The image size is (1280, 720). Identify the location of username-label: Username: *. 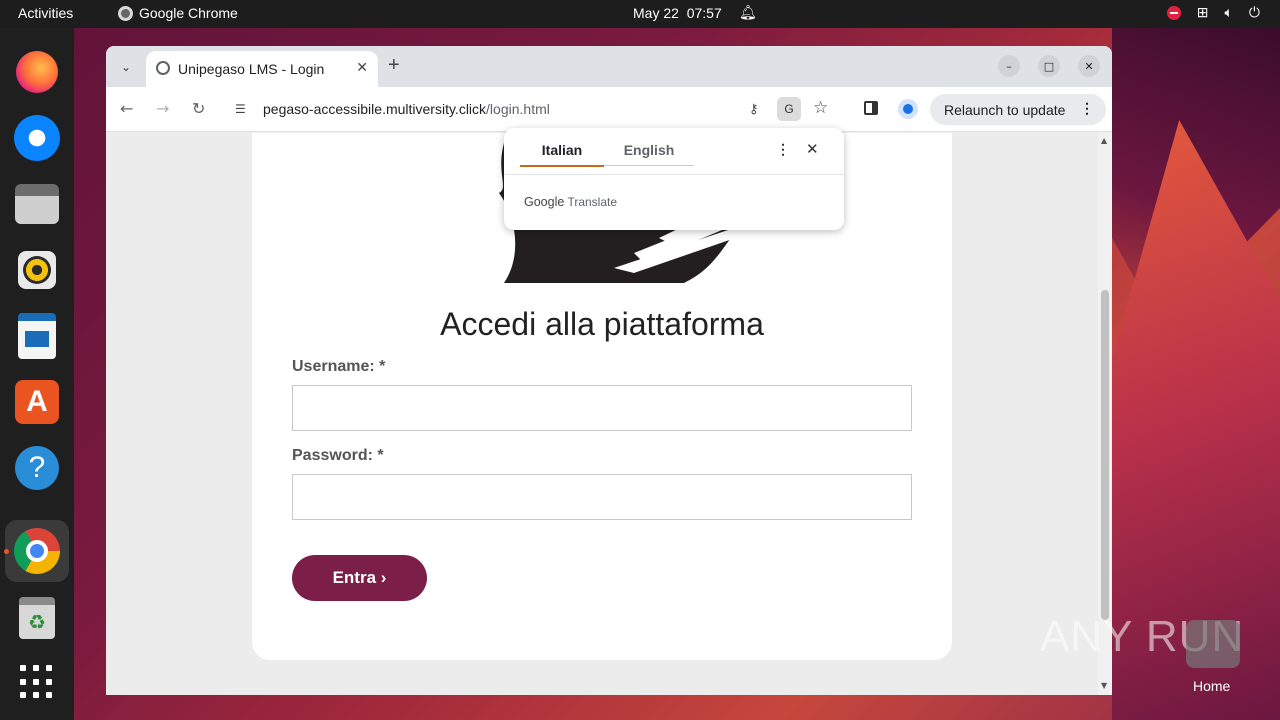
(339, 366).